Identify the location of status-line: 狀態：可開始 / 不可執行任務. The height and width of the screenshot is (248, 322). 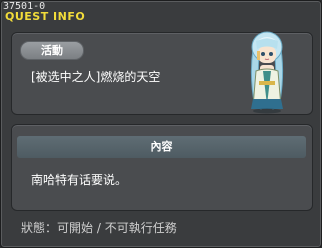
(99, 228).